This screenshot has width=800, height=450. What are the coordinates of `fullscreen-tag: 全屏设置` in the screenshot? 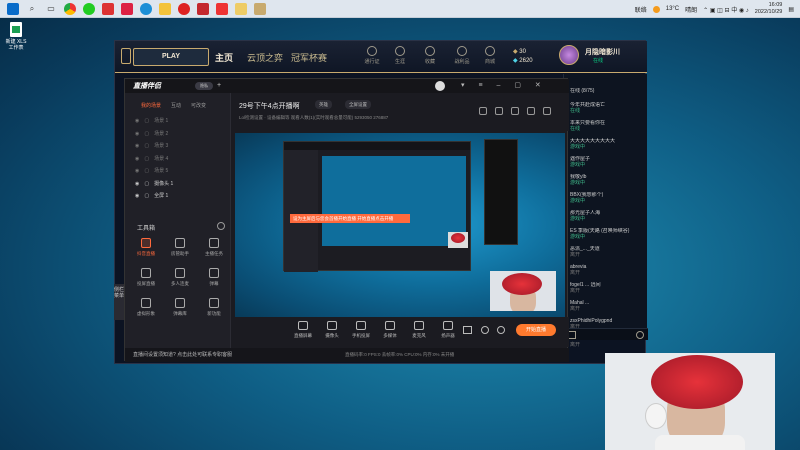 It's located at (358, 104).